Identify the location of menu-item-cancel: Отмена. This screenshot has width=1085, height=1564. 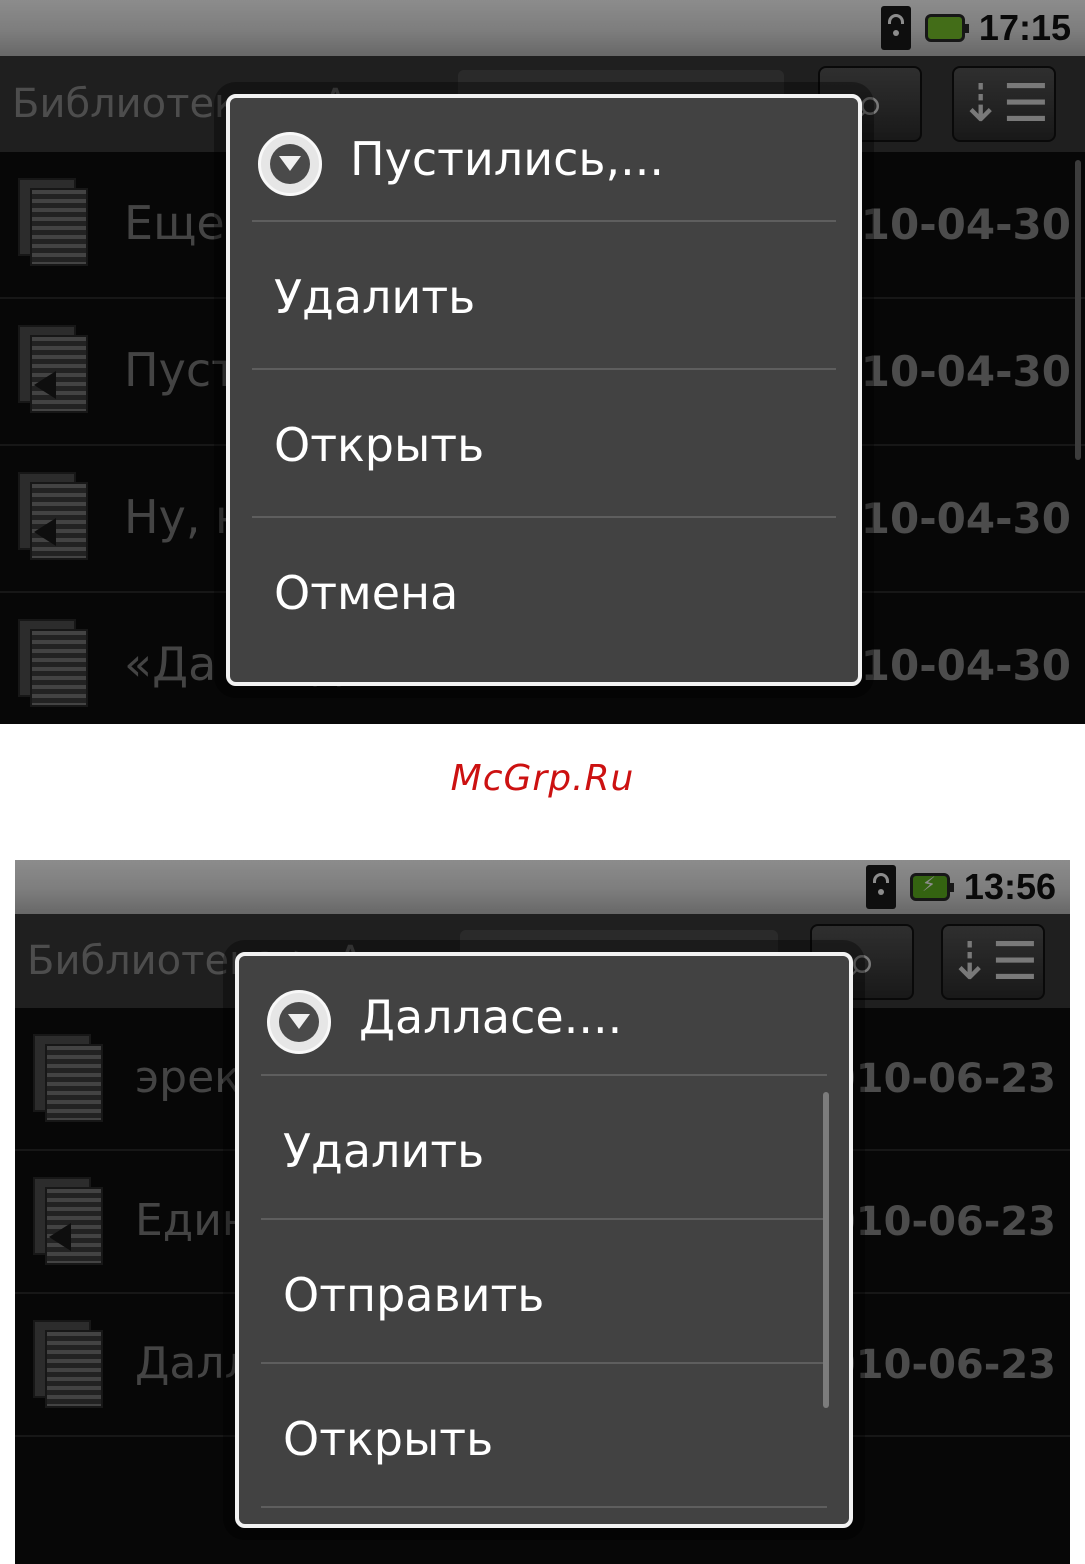
(544, 591).